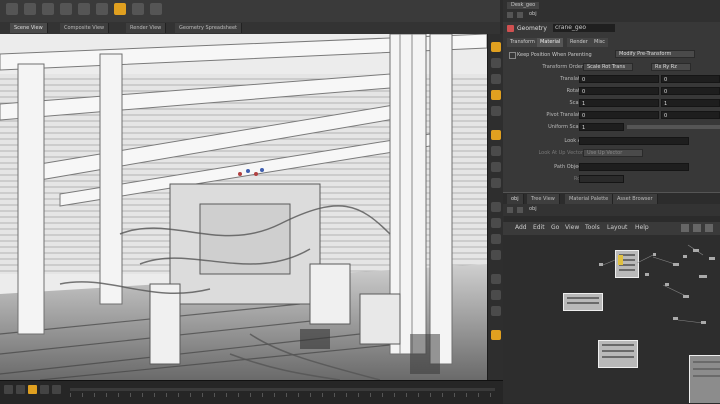  I want to click on uniform-scale-field: 1, so click(601, 127).